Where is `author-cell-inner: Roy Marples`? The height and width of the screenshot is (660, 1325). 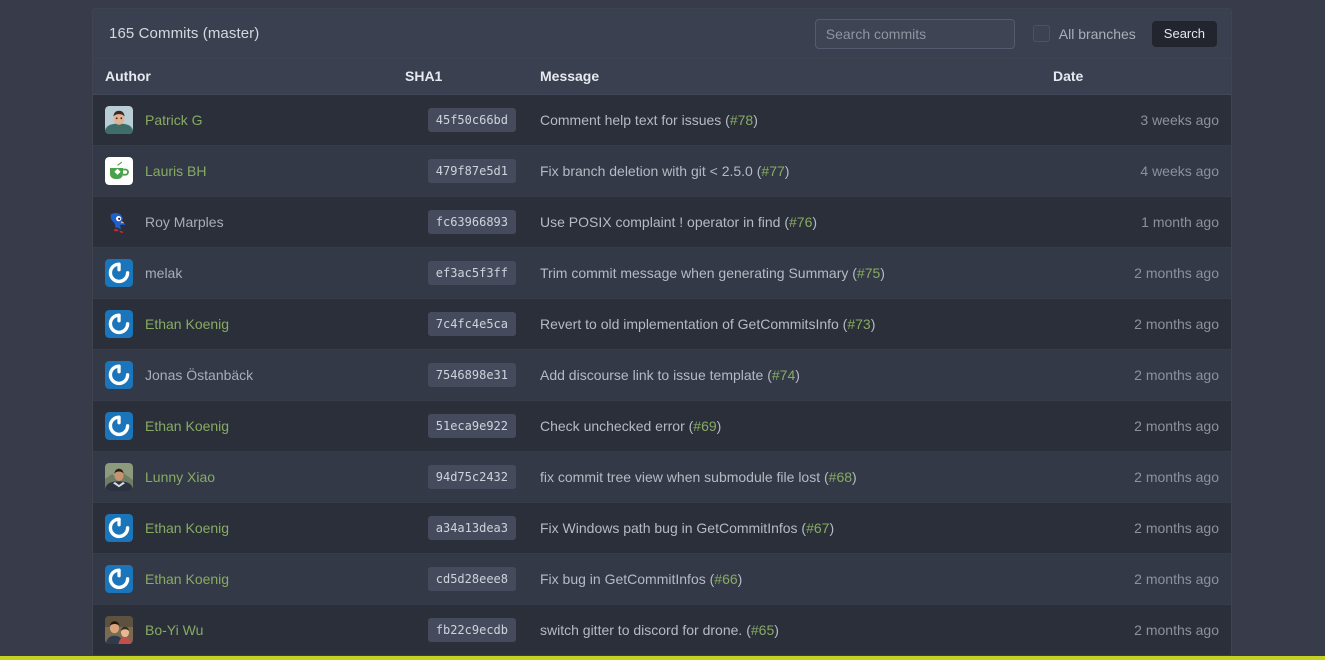
author-cell-inner: Roy Marples is located at coordinates (243, 221).